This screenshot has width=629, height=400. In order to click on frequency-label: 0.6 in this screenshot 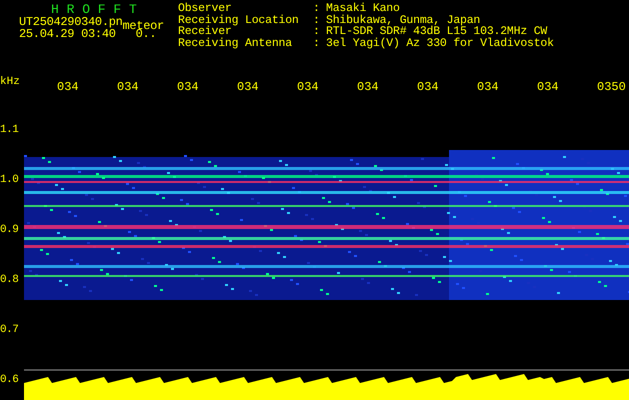, I will do `click(9, 380)`.